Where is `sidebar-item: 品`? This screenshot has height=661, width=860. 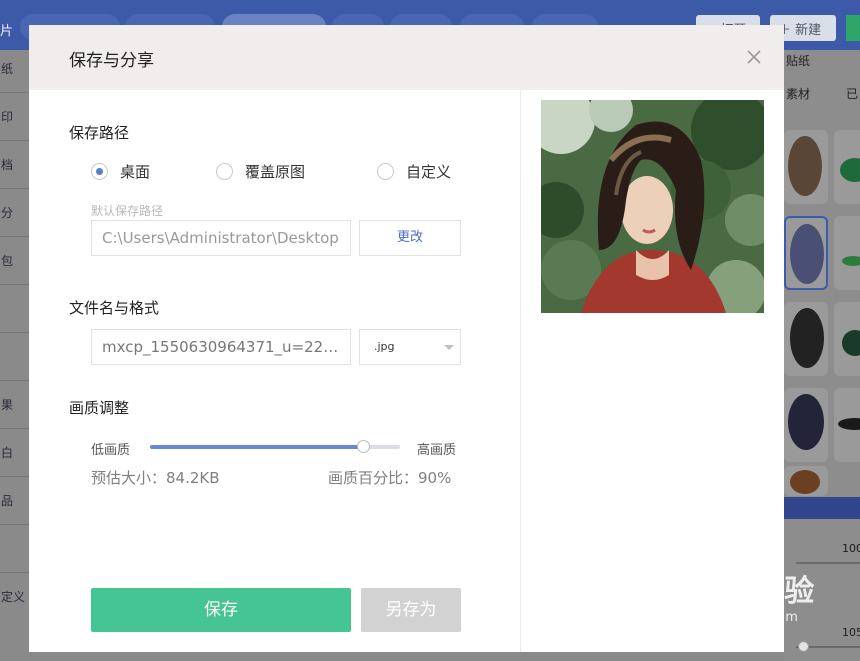
sidebar-item: 品 is located at coordinates (15, 500).